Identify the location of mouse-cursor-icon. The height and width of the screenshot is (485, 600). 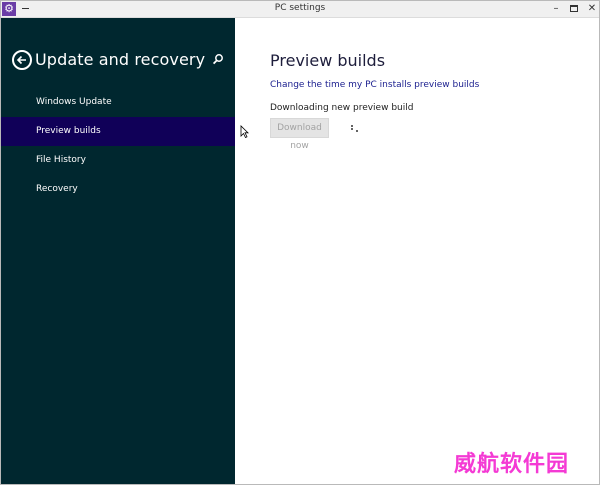
(244, 131).